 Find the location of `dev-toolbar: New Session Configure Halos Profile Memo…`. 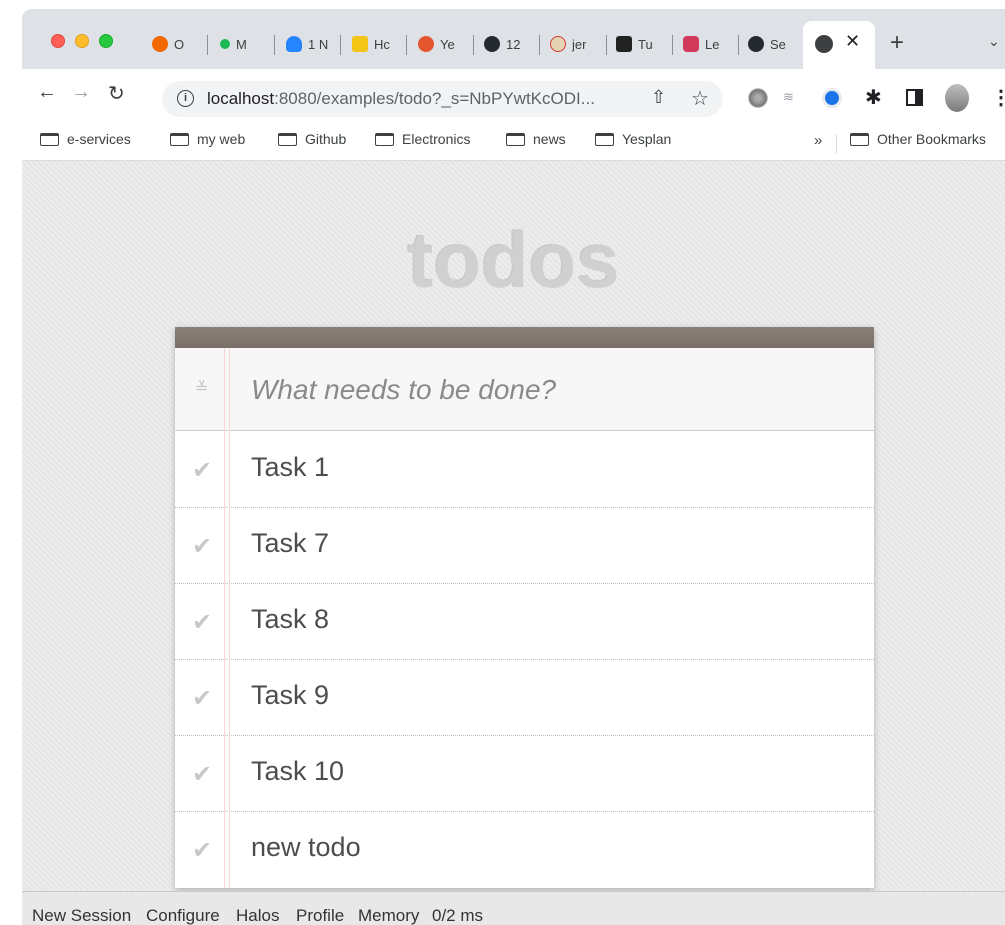

dev-toolbar: New Session Configure Halos Profile Memo… is located at coordinates (513, 908).